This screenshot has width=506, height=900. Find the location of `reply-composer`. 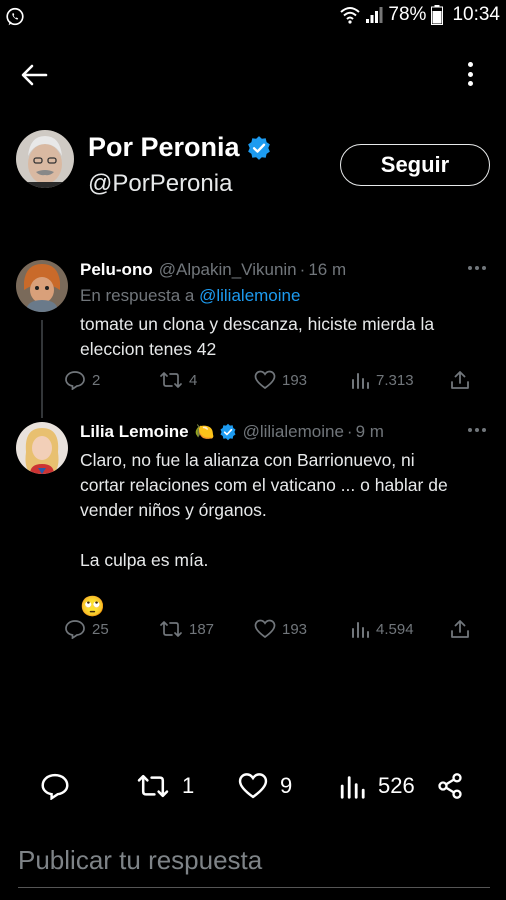

reply-composer is located at coordinates (254, 863).